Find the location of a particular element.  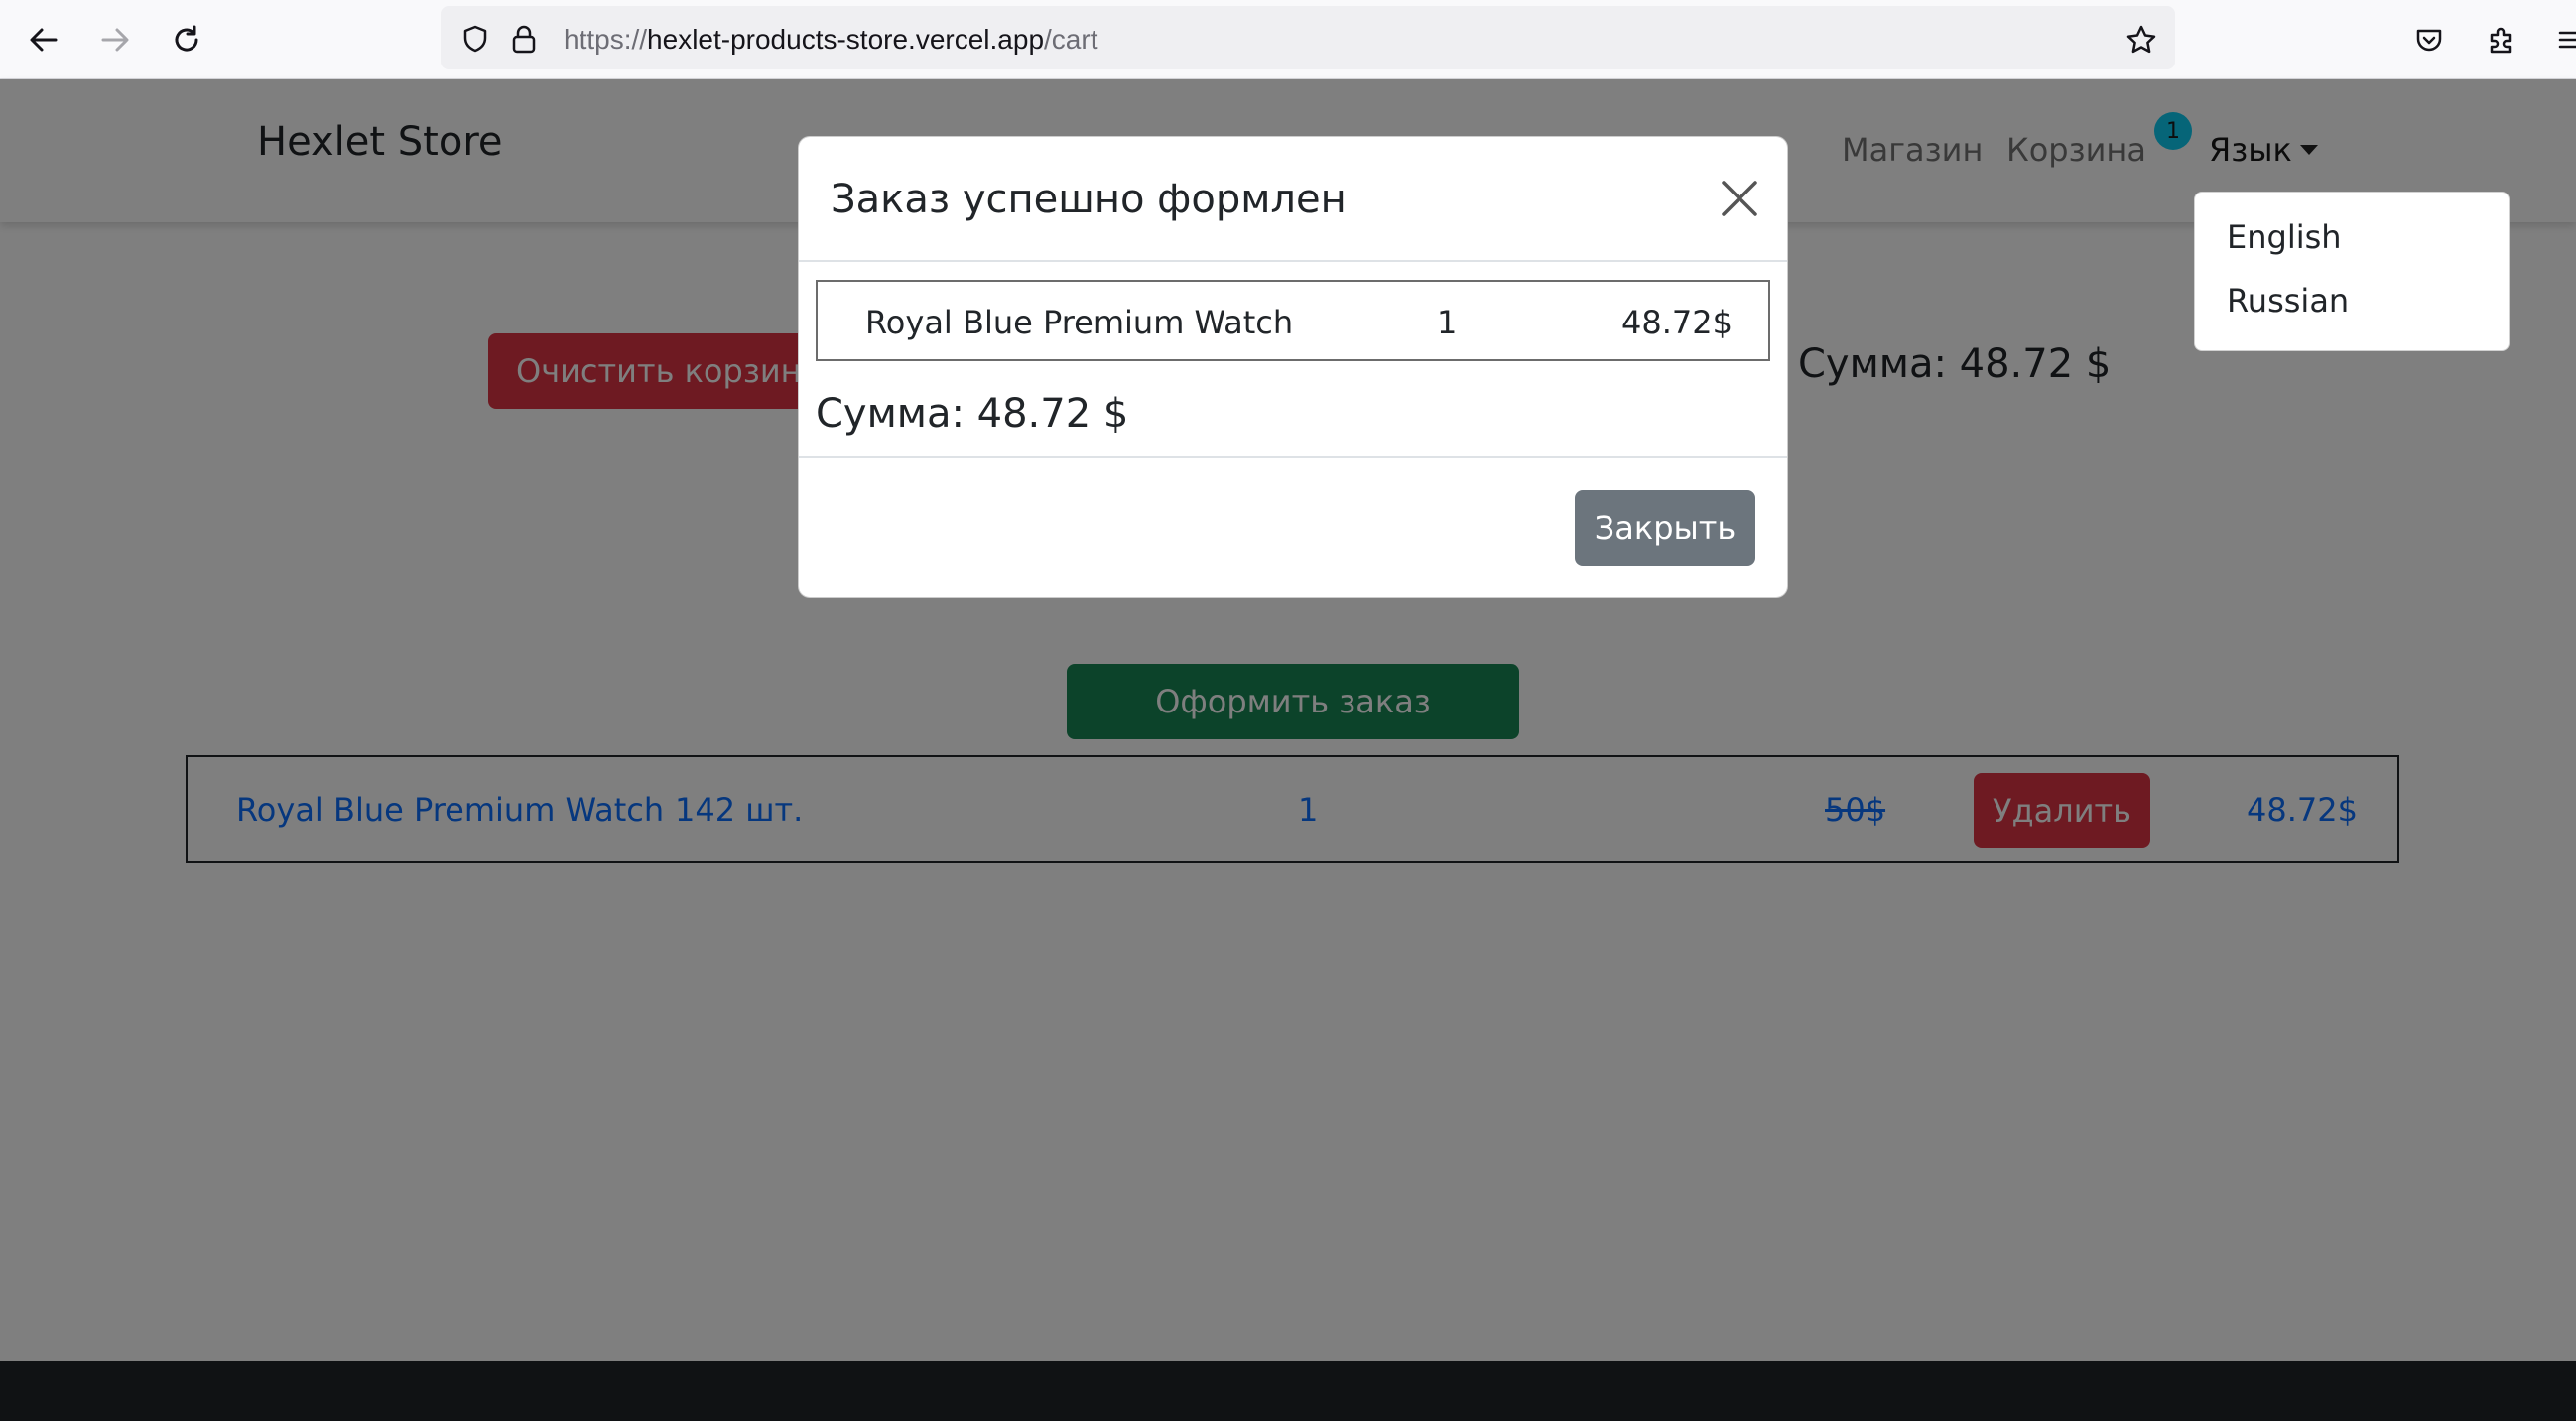

language-option-russian: Russian is located at coordinates (2288, 301).